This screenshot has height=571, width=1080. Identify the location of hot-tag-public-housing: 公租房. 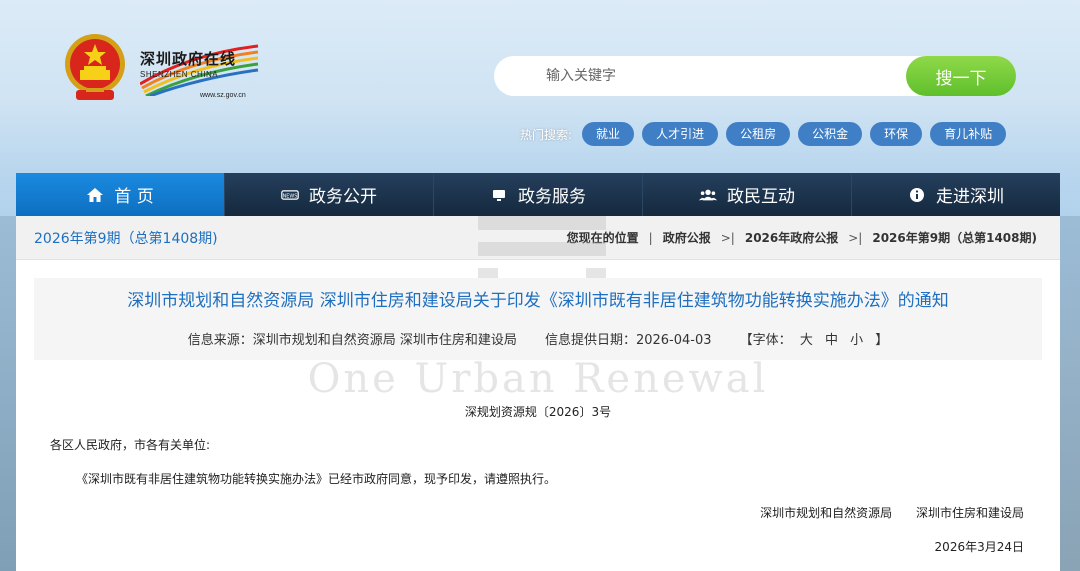
(758, 134).